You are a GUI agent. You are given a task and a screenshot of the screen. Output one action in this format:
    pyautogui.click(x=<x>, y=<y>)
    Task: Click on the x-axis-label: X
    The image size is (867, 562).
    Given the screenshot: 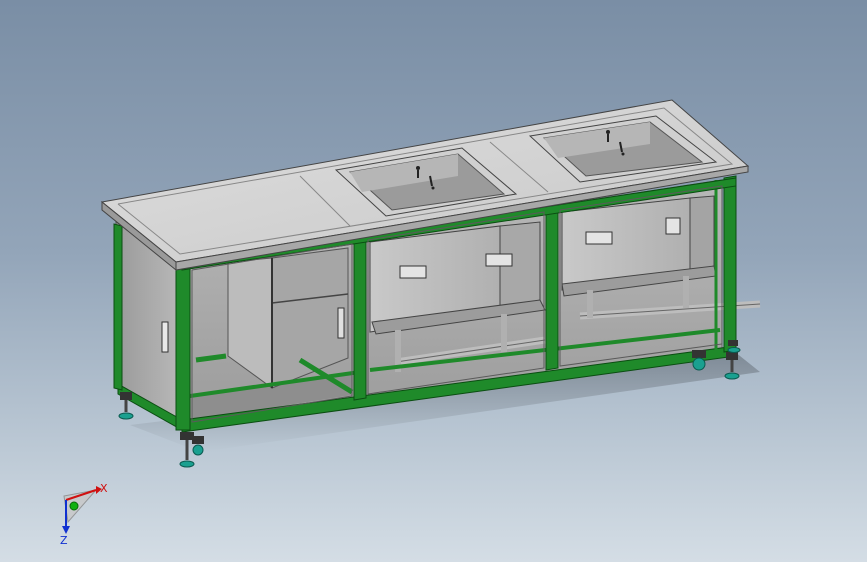 What is the action you would take?
    pyautogui.click(x=104, y=488)
    